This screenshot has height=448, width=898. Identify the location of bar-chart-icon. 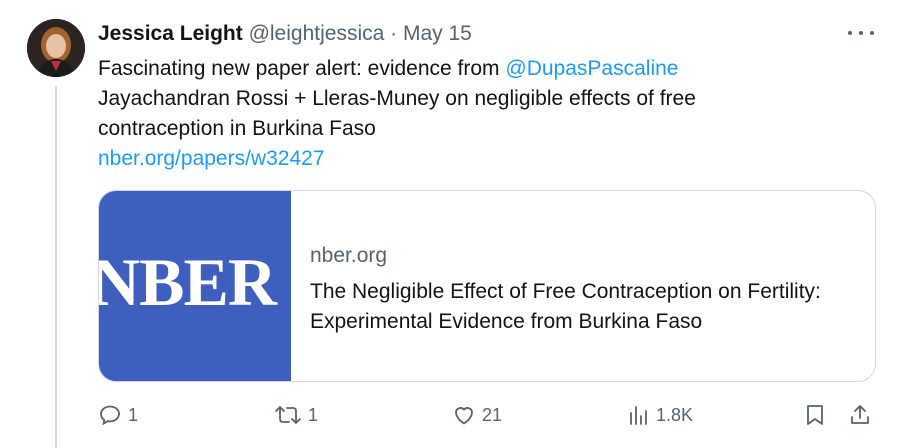
(638, 415).